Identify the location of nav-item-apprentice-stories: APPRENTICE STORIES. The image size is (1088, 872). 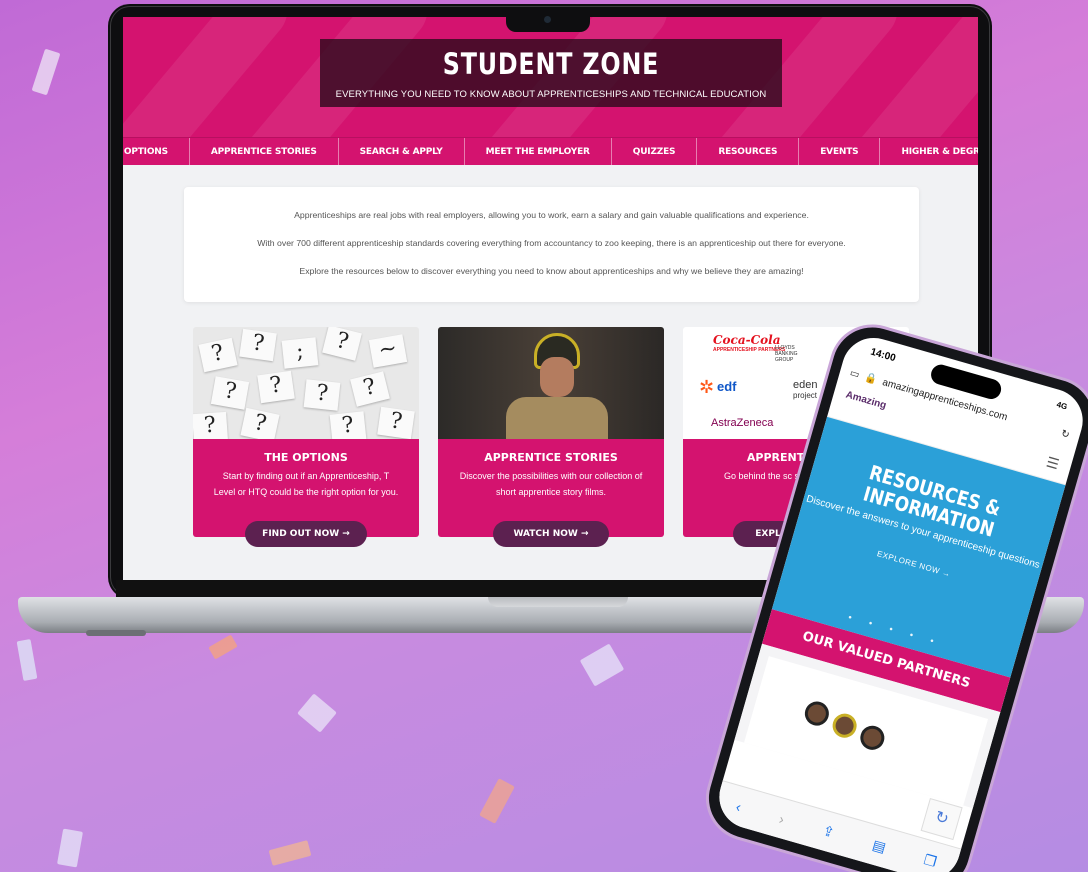
(264, 151).